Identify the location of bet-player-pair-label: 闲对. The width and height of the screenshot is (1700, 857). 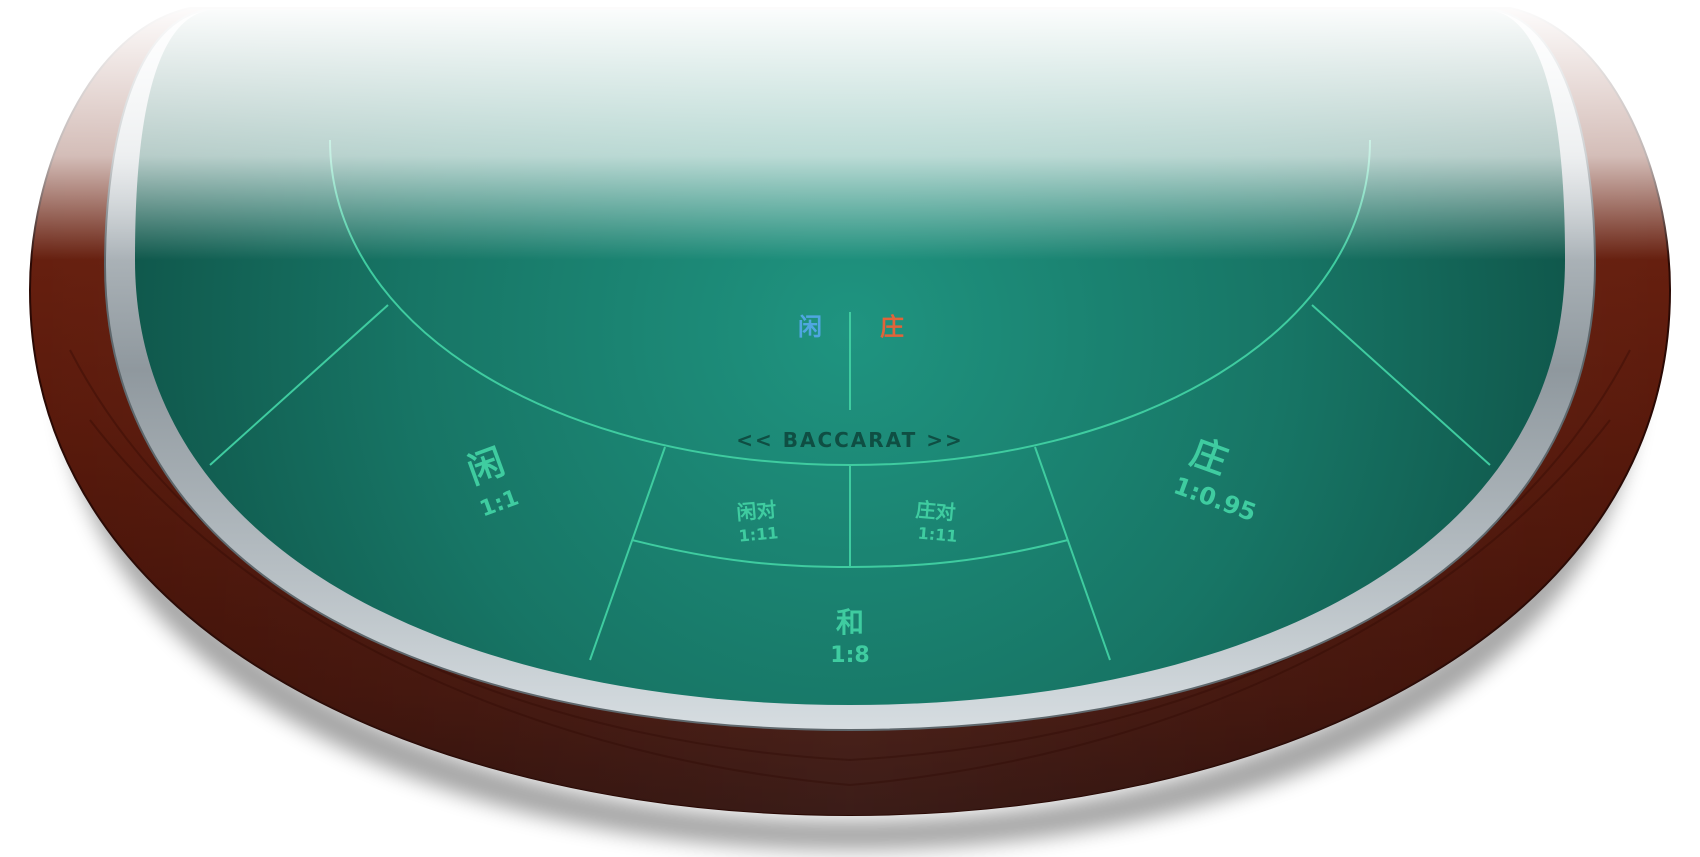
(756, 510).